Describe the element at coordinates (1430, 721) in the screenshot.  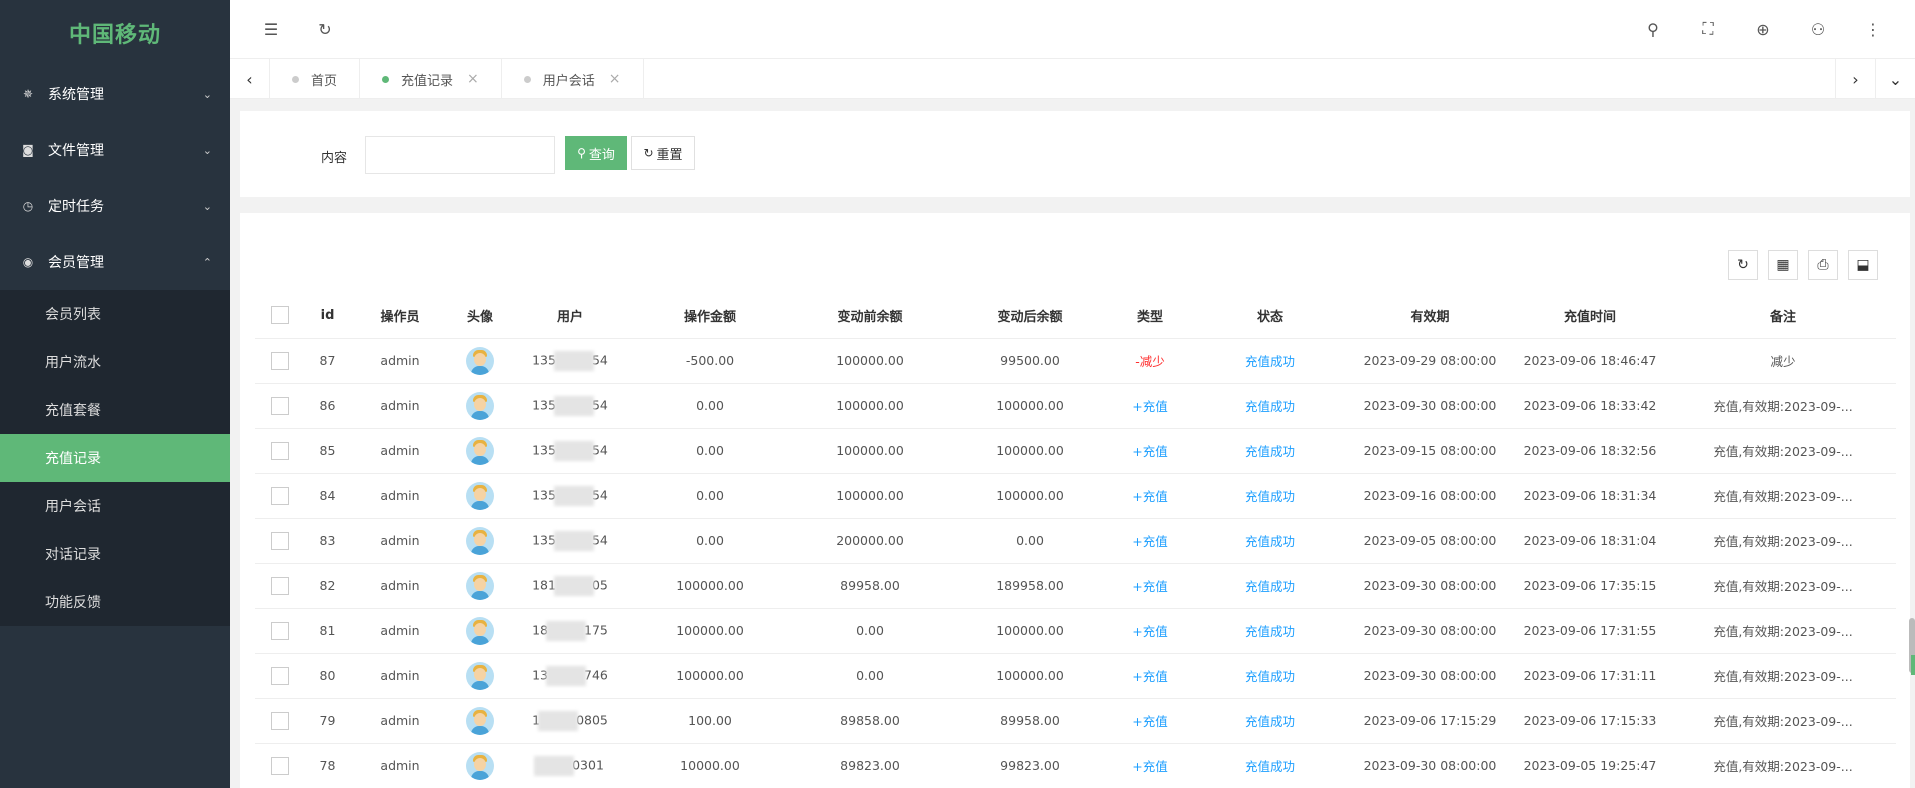
I see `cell-expiry: 2023-09-06 17:15:29` at that location.